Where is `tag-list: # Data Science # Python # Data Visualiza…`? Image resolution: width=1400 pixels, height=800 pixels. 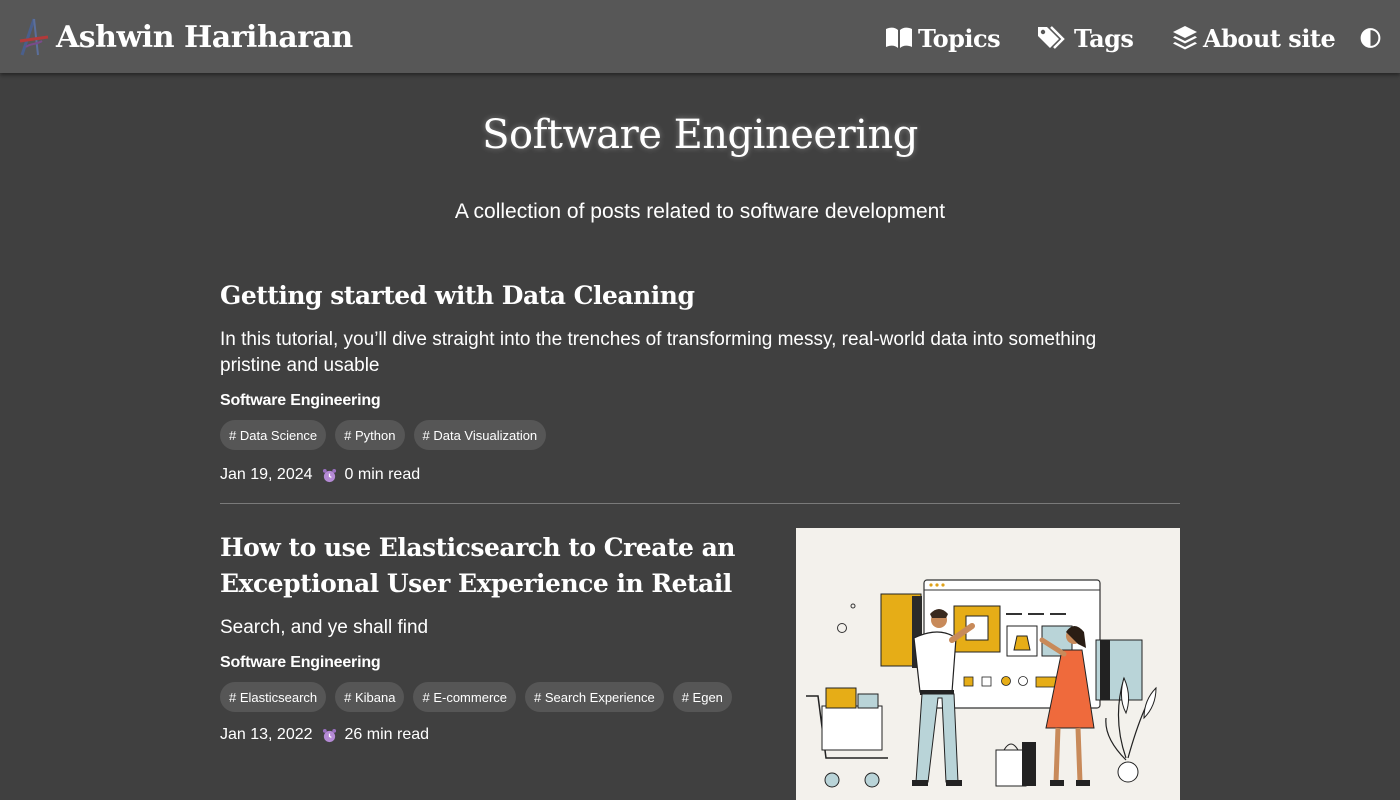 tag-list: # Data Science # Python # Data Visualiza… is located at coordinates (383, 435).